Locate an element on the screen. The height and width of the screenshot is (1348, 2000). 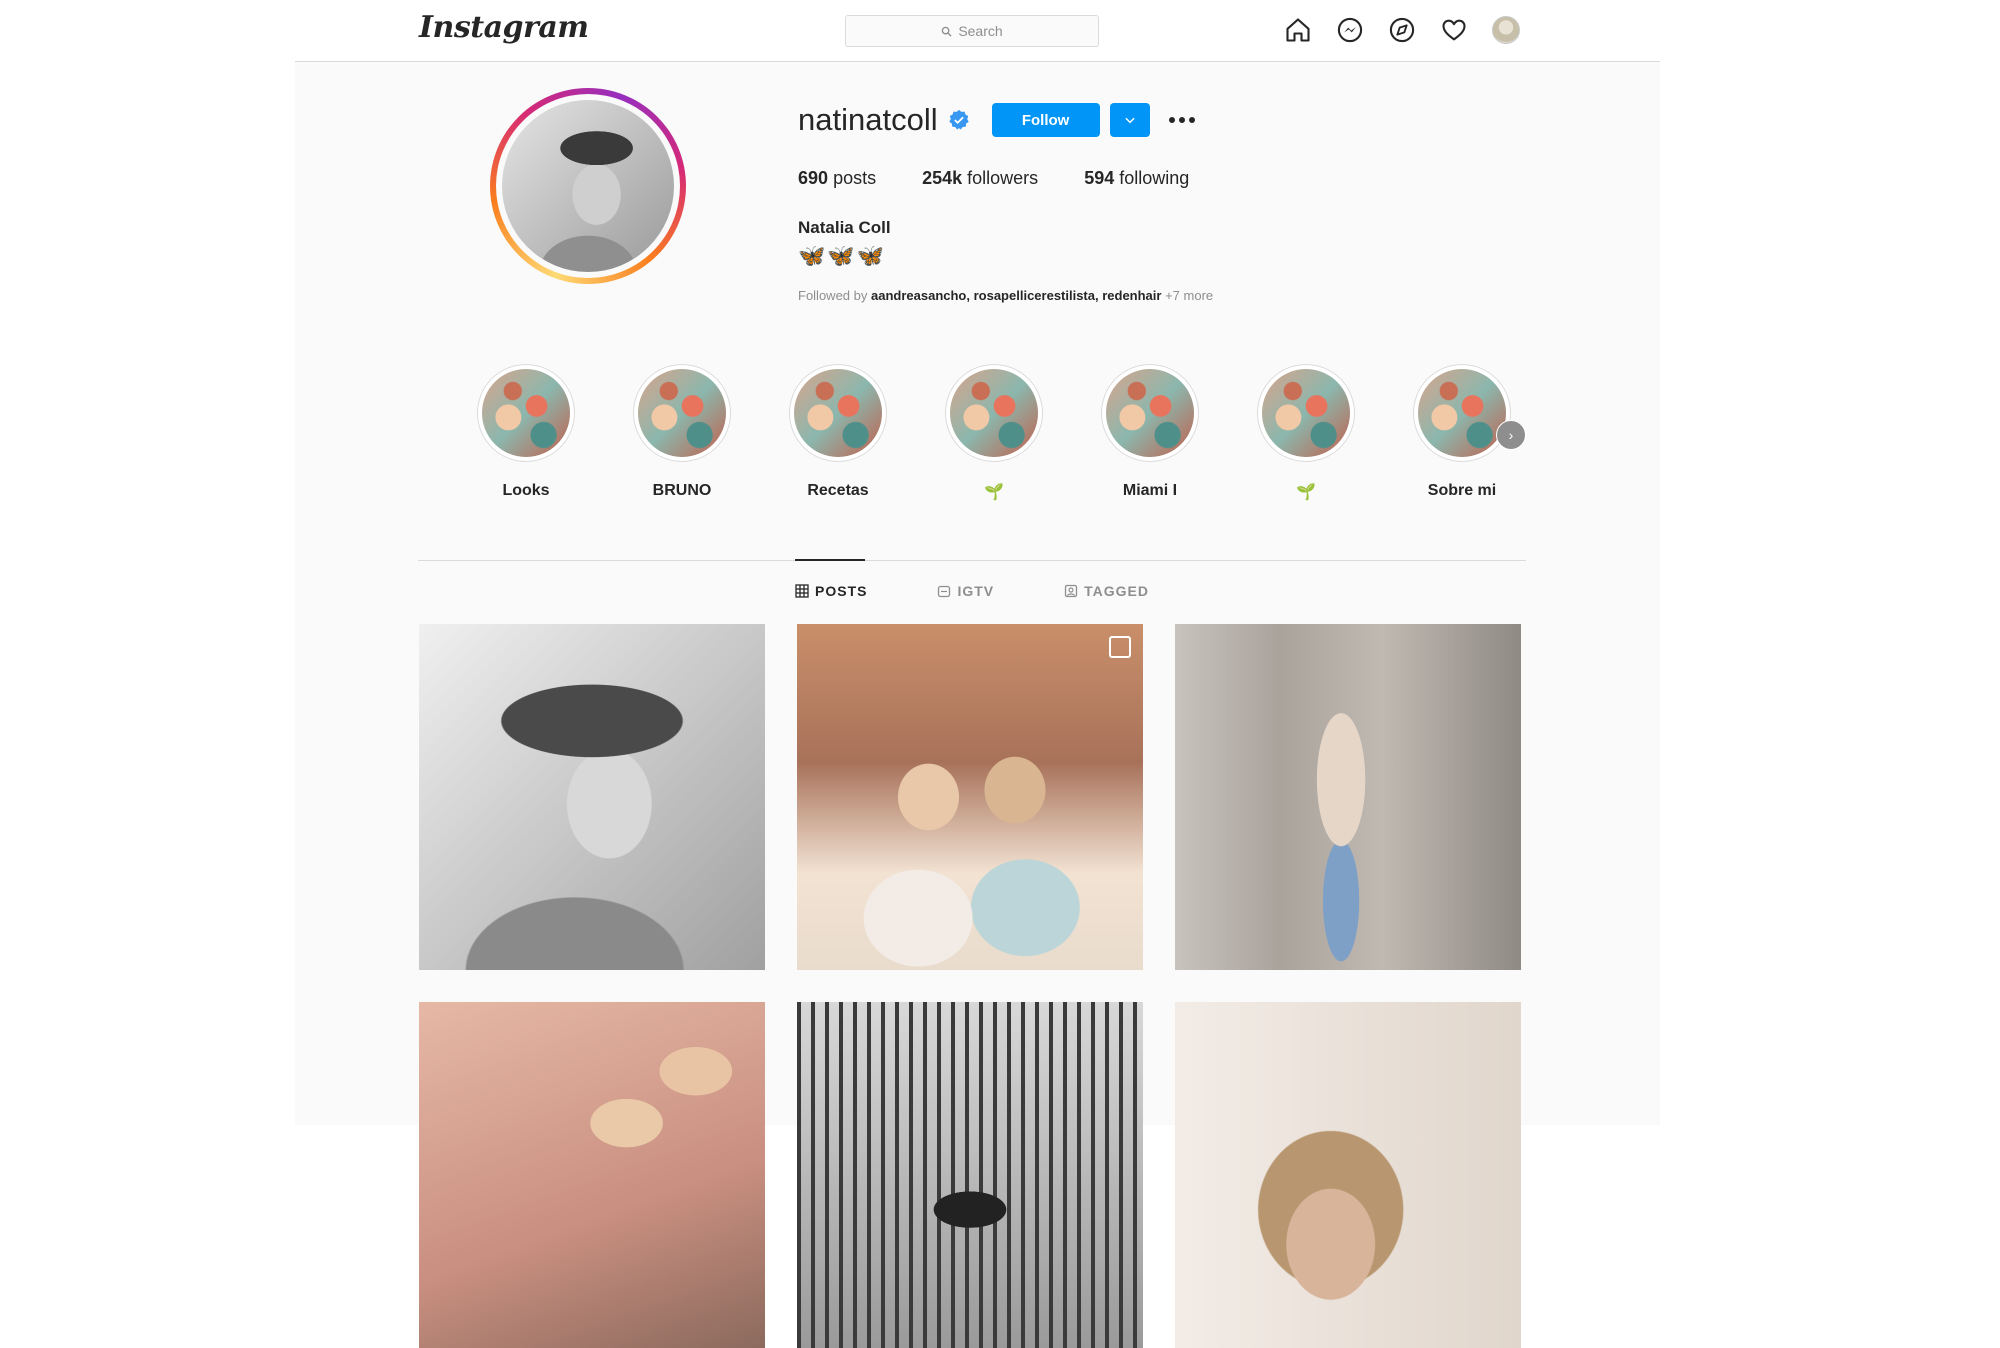
tab-igtv-label: IGTV is located at coordinates (976, 591).